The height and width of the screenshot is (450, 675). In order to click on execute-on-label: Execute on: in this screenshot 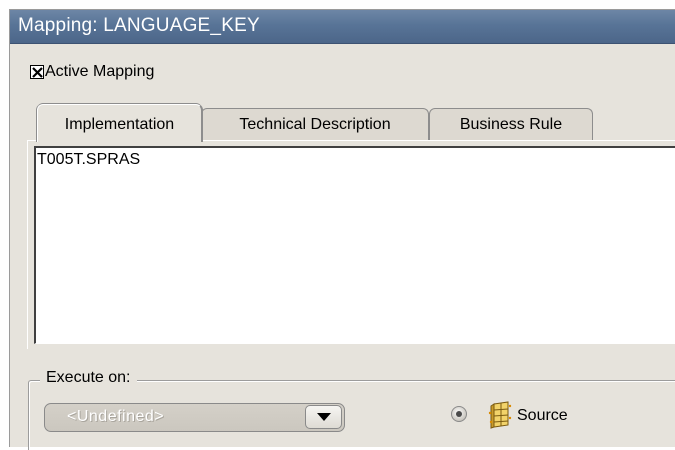, I will do `click(88, 378)`.